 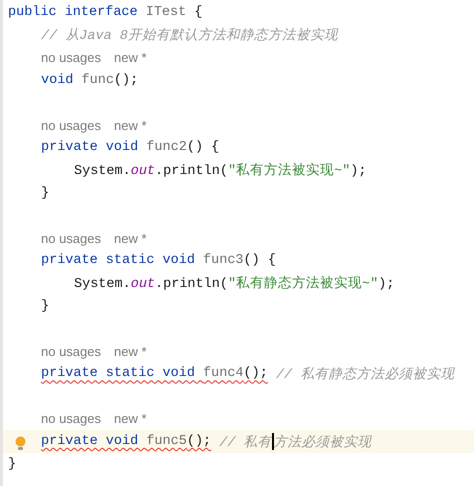 What do you see at coordinates (189, 36) in the screenshot?
I see `comment: // 从Java 8开始有默认方法和静态方法被实现` at bounding box center [189, 36].